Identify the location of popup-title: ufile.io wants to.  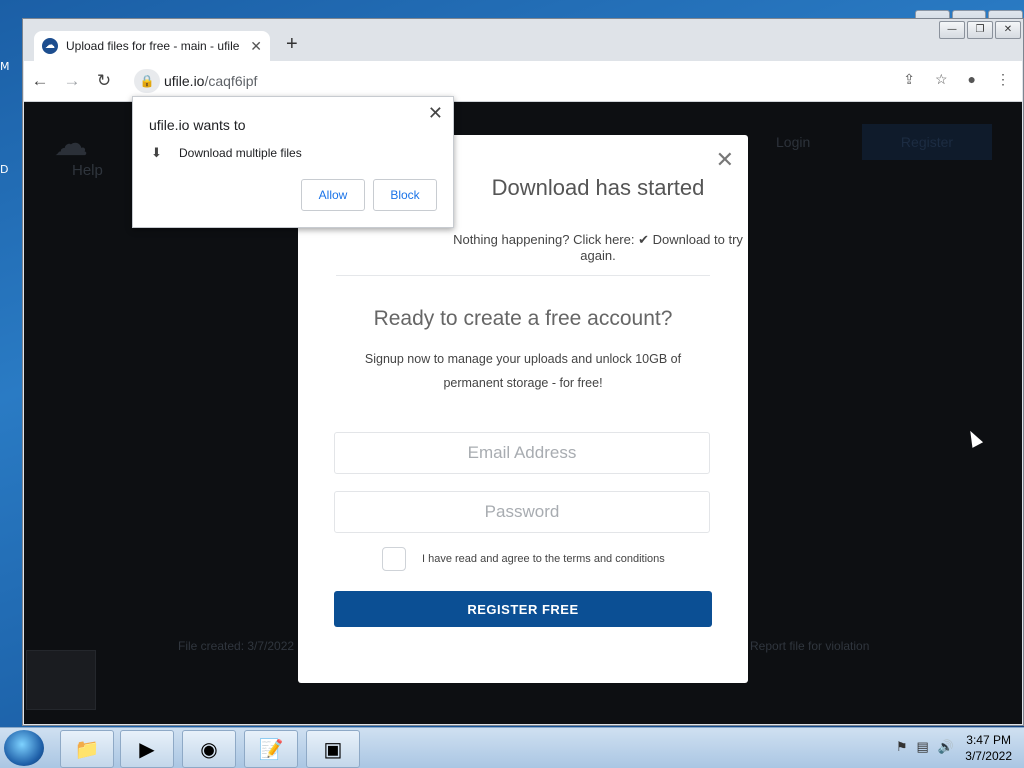
(197, 125).